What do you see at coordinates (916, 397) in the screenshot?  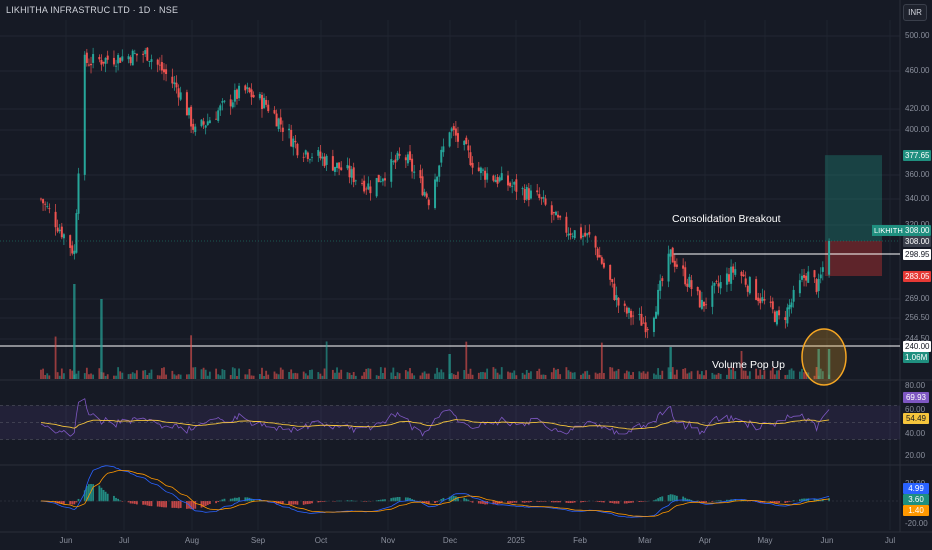 I see `rsi-badge: 69.93` at bounding box center [916, 397].